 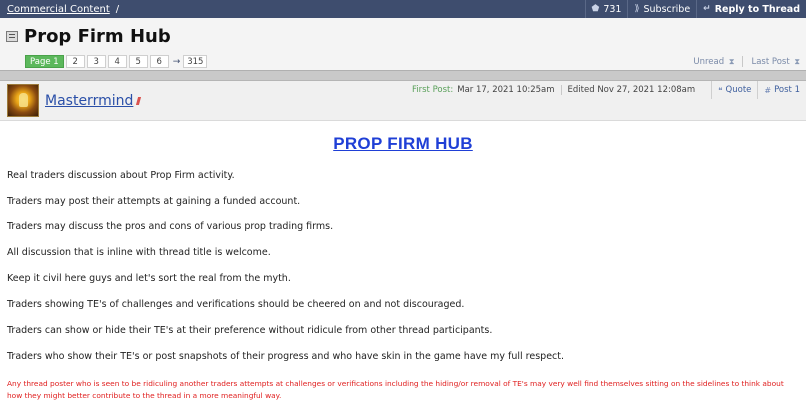 What do you see at coordinates (757, 9) in the screenshot?
I see `reply-label: Reply to Thread` at bounding box center [757, 9].